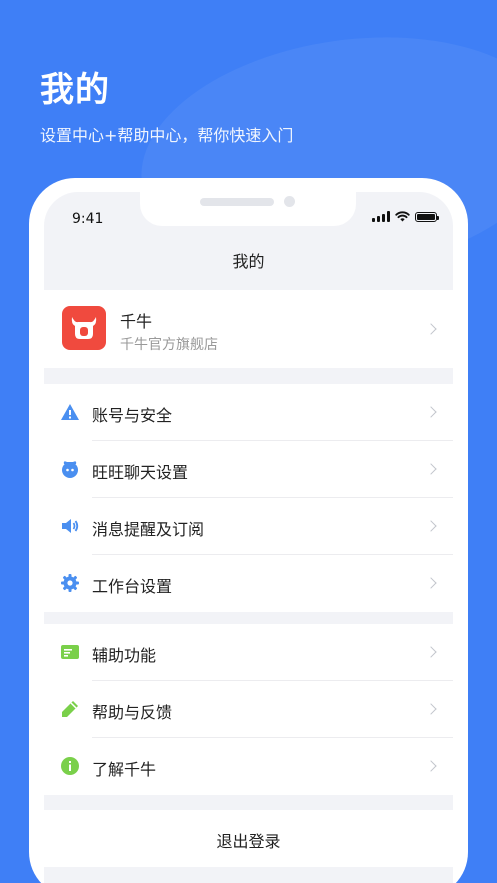  What do you see at coordinates (248, 526) in the screenshot?
I see `menu-item-notifications: 消息提醒及订阅` at bounding box center [248, 526].